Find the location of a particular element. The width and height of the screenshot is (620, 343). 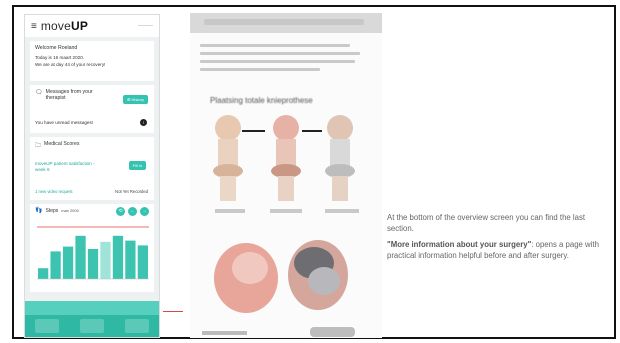

steps-card: 👣 Steps max 2000 ⟲ ← → is located at coordinates (92, 248).